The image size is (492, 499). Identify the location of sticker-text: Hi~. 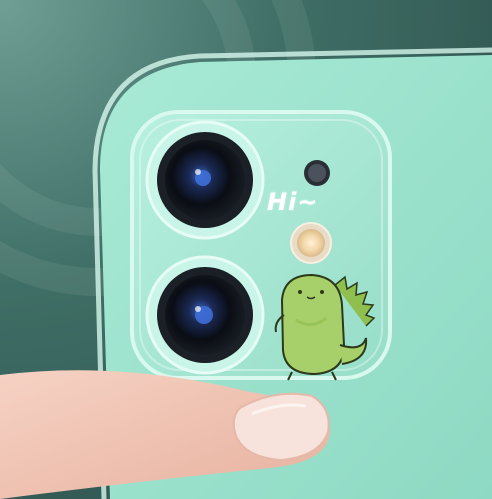
(293, 202).